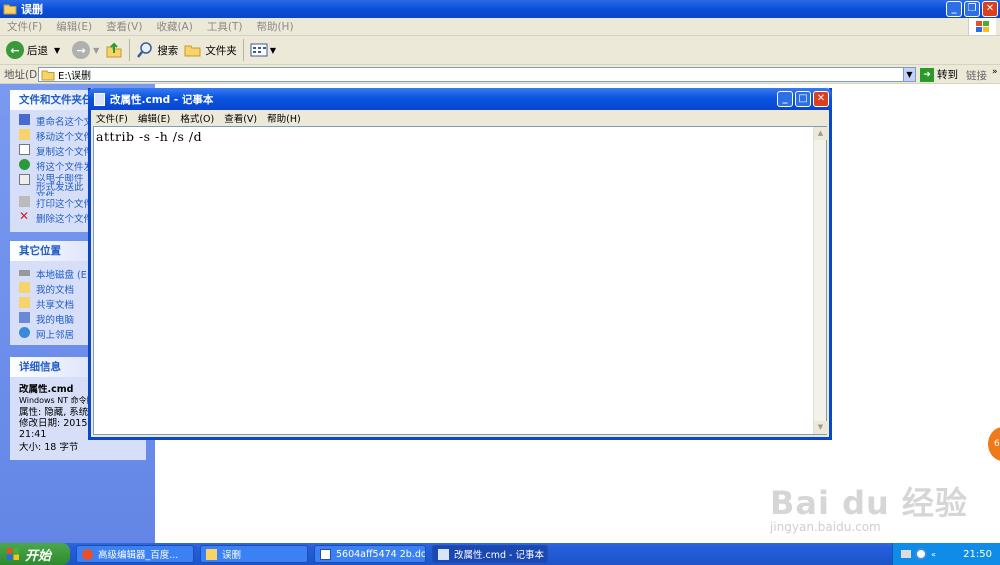  What do you see at coordinates (820, 427) in the screenshot?
I see `scroll-down-icon: ▼` at bounding box center [820, 427].